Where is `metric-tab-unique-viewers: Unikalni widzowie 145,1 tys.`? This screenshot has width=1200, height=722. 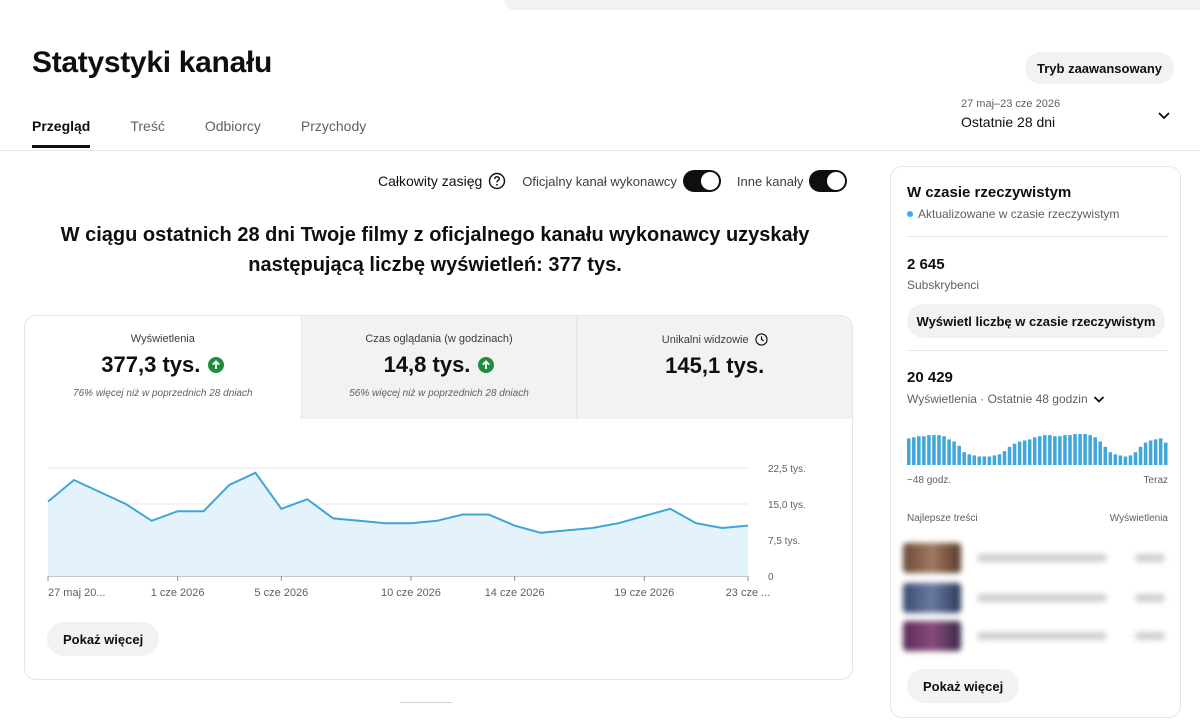
metric-tab-unique-viewers: Unikalni widzowie 145,1 tys. is located at coordinates (714, 367).